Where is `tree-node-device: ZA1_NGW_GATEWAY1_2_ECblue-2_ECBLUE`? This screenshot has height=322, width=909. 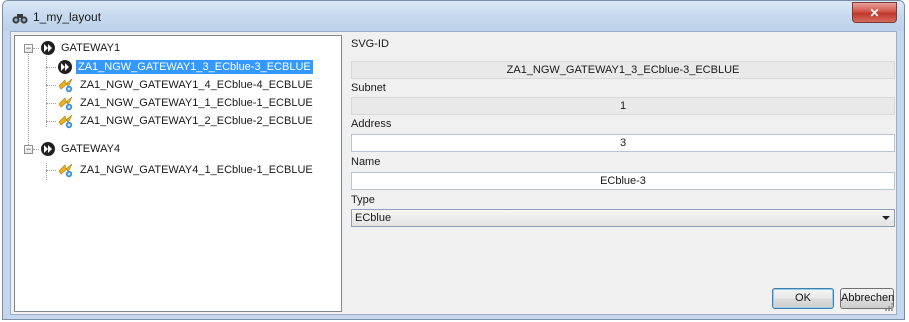 tree-node-device: ZA1_NGW_GATEWAY1_2_ECblue-2_ECBLUE is located at coordinates (180, 121).